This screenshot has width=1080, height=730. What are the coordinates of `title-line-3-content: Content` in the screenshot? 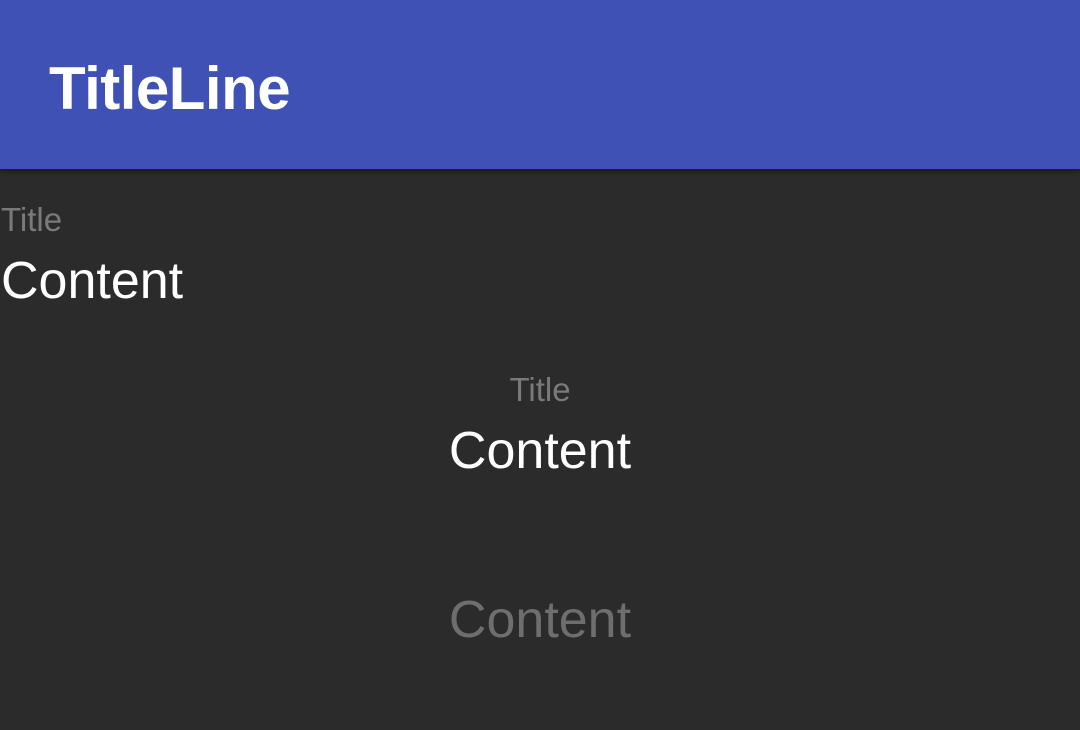 It's located at (540, 620).